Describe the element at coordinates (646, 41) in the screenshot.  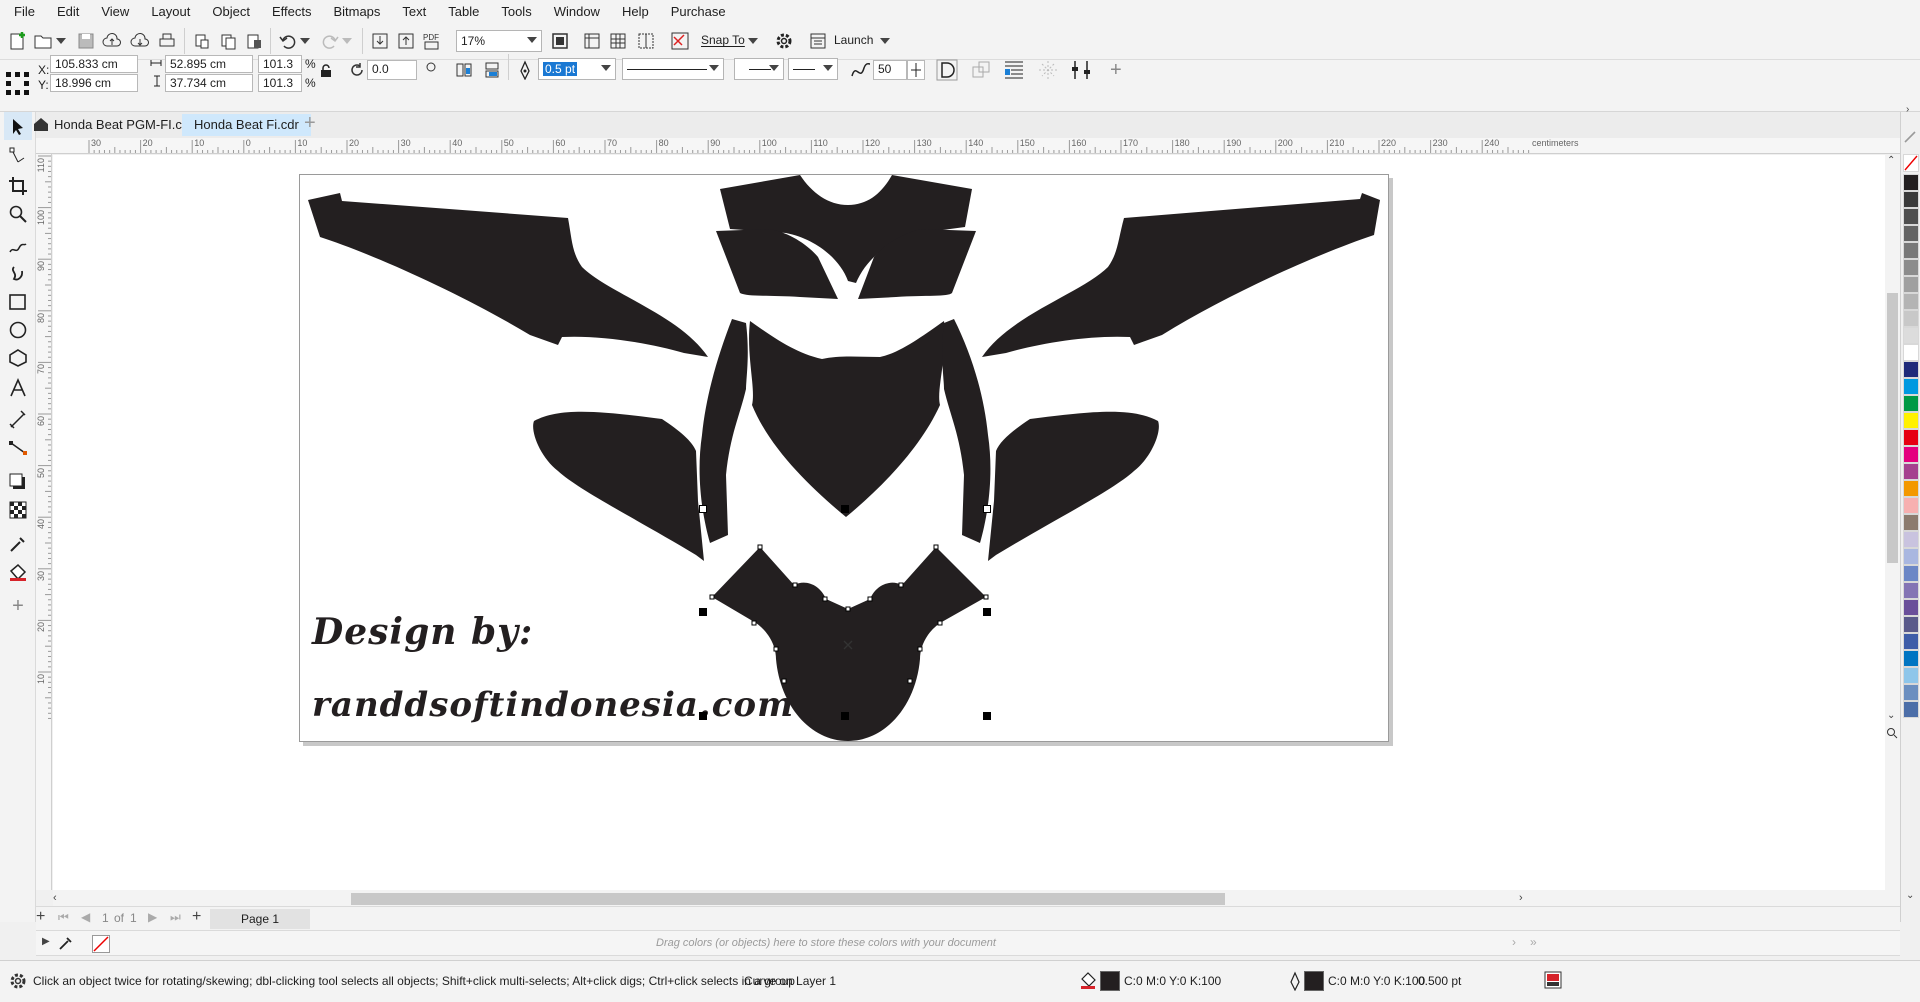
I see `show-guidelines-icon` at that location.